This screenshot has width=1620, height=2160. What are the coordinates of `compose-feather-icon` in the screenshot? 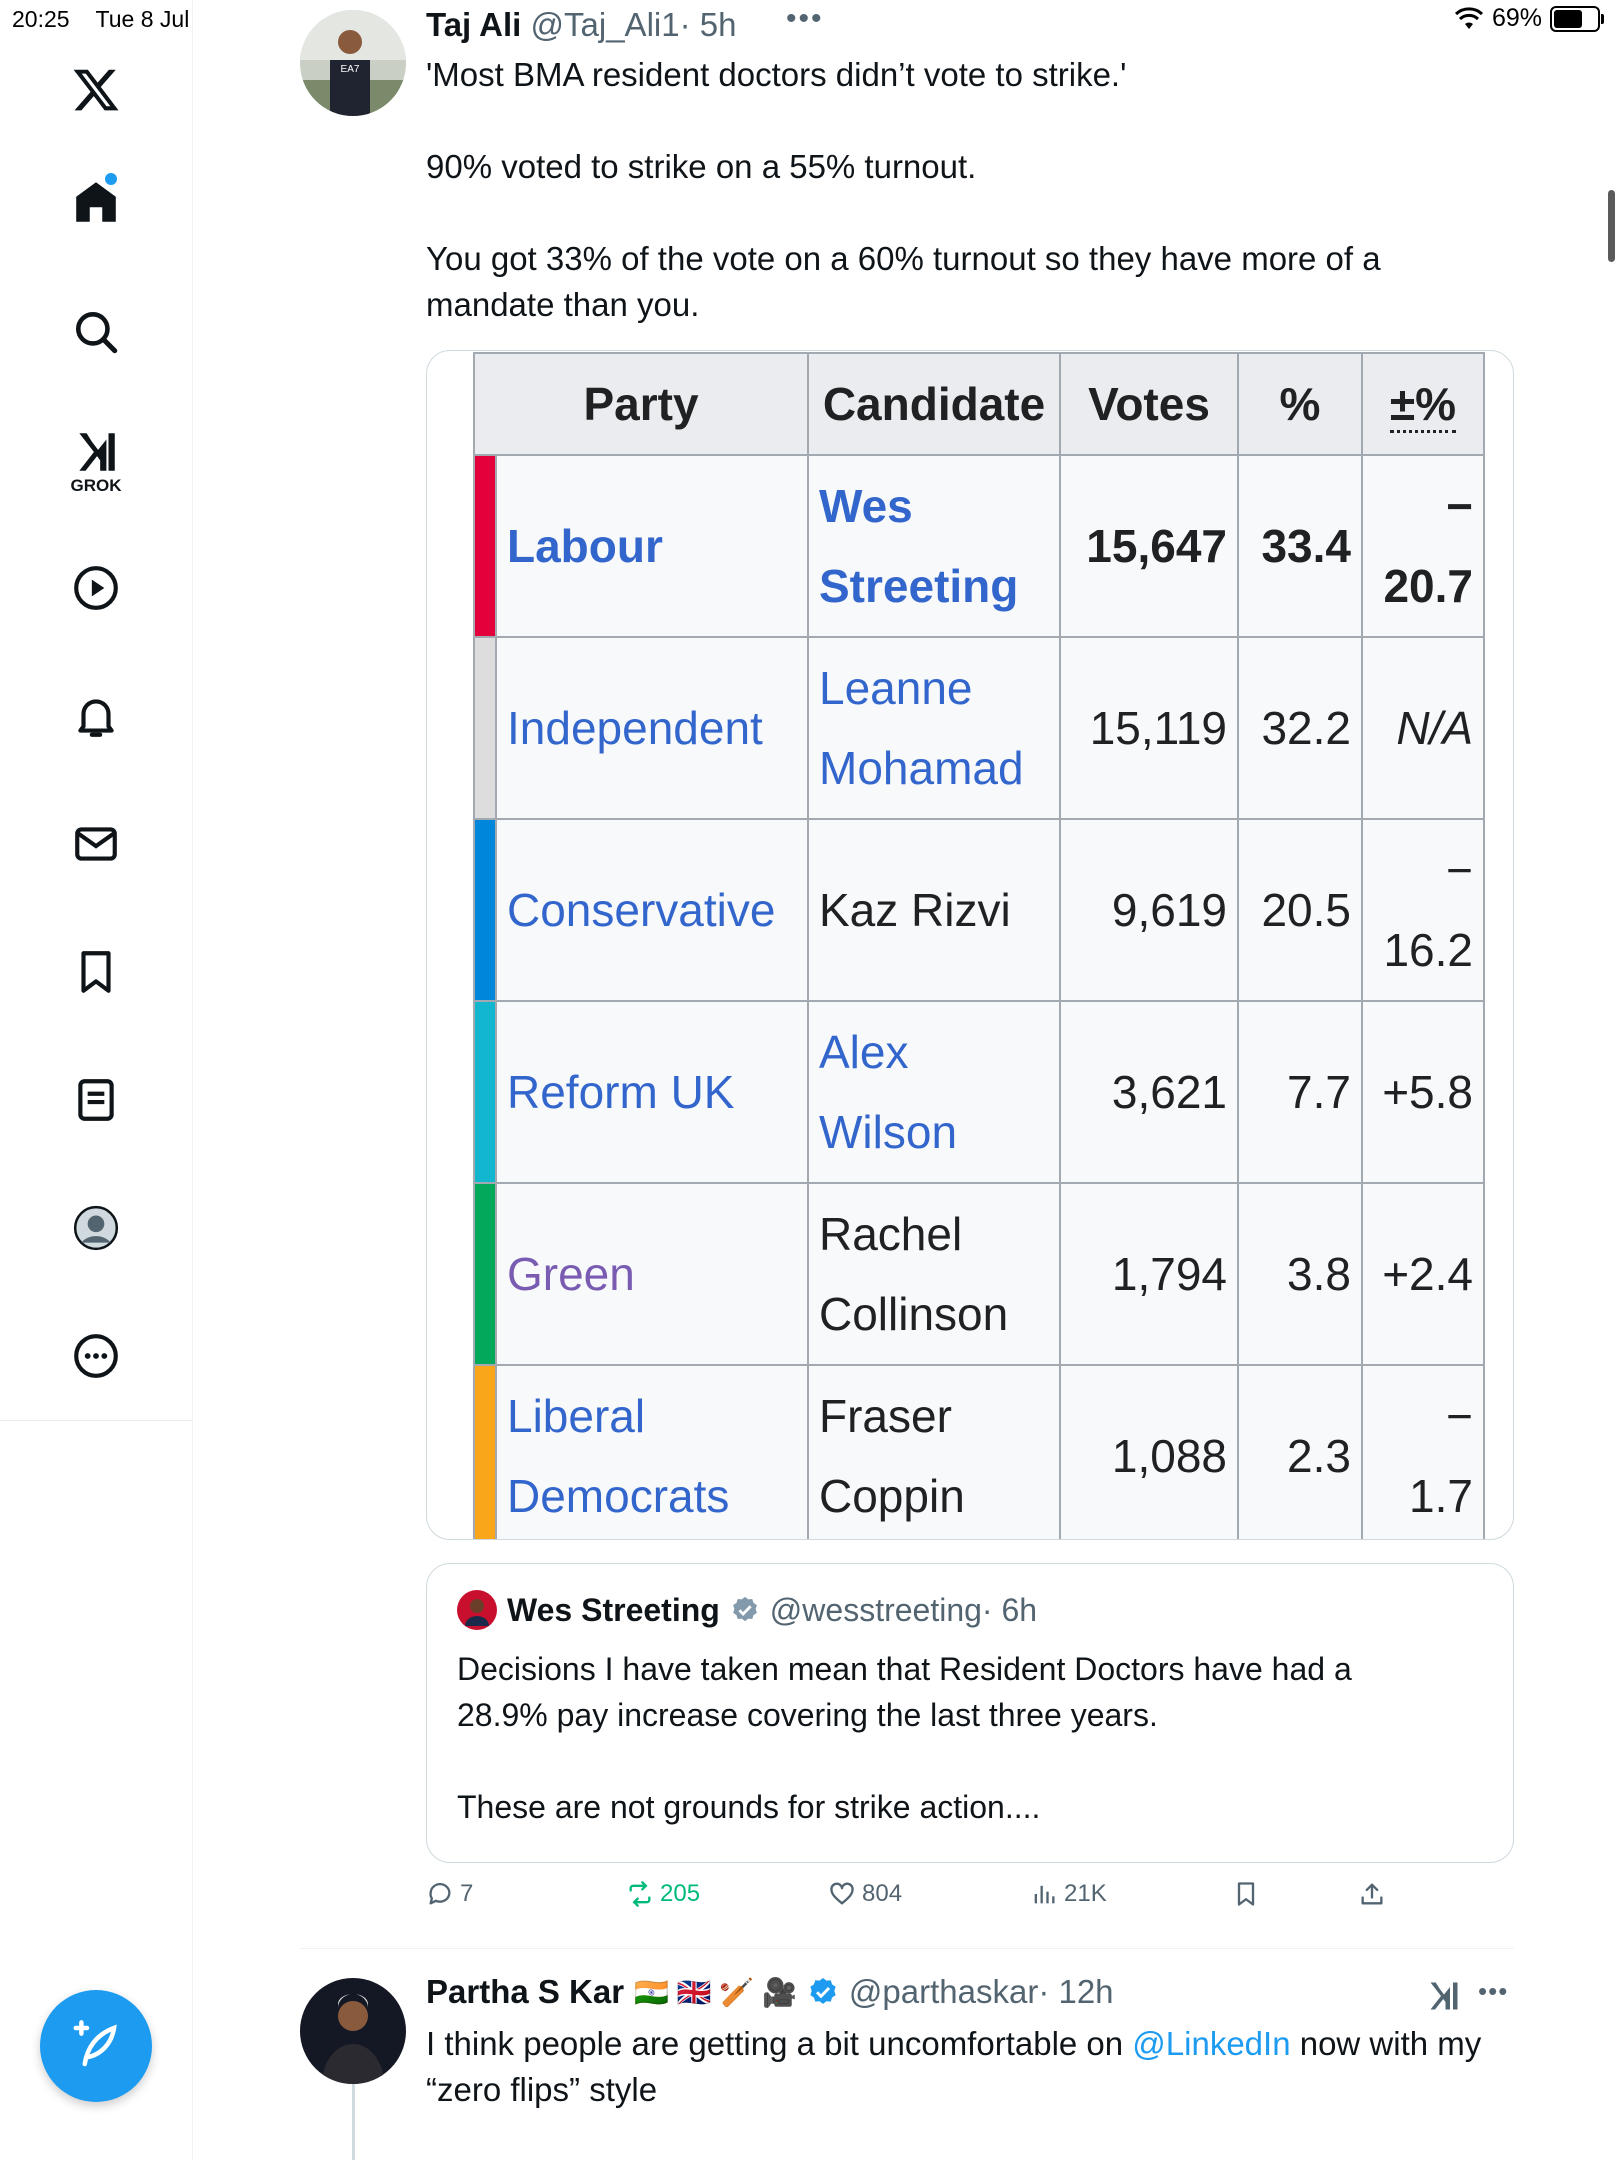 It's located at (95, 2043).